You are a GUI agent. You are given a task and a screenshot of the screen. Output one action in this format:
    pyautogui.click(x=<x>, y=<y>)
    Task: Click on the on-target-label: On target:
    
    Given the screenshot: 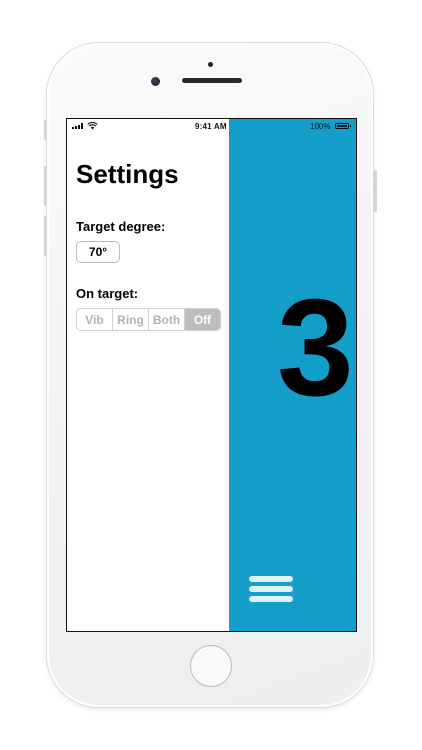 What is the action you would take?
    pyautogui.click(x=107, y=293)
    